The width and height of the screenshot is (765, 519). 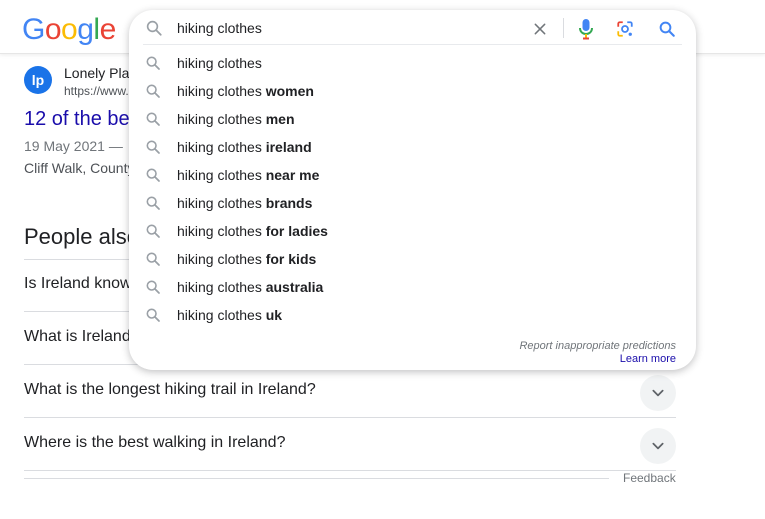 What do you see at coordinates (291, 259) in the screenshot?
I see `suggestion-completion: for kids` at bounding box center [291, 259].